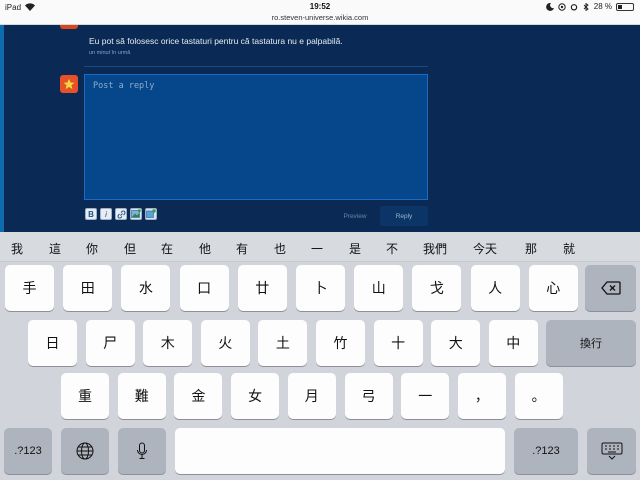  What do you see at coordinates (355, 216) in the screenshot?
I see `preview-button: Preview` at bounding box center [355, 216].